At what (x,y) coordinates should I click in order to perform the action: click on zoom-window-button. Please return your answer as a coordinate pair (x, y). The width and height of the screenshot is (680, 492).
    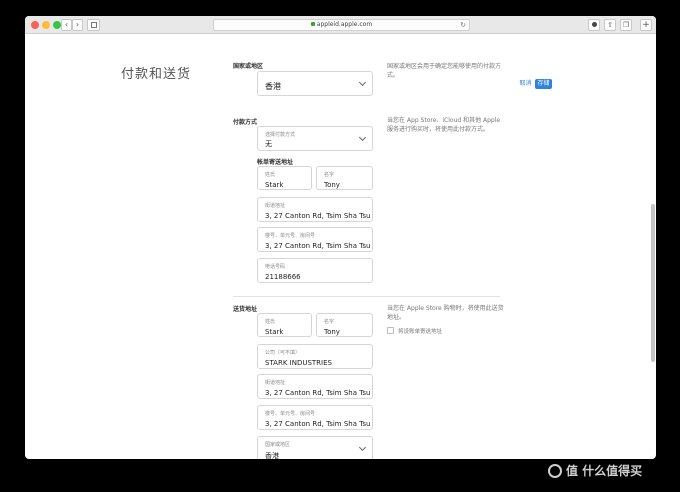
    Looking at the image, I should click on (57, 25).